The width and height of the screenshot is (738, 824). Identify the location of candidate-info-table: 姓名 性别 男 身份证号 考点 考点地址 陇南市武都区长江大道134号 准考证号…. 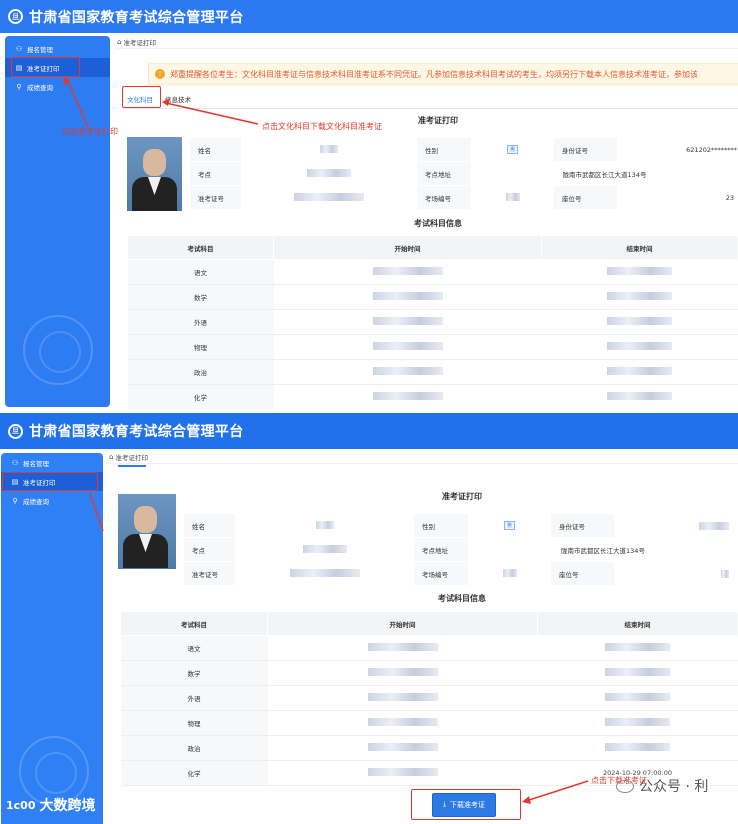
(460, 549).